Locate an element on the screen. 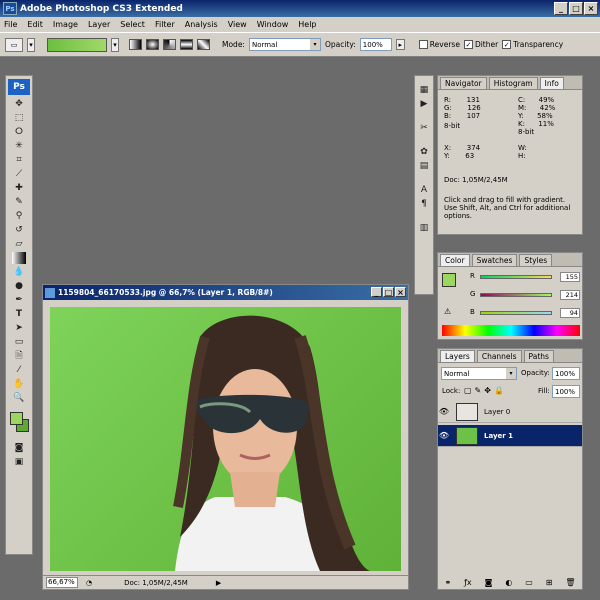 Image resolution: width=600 pixels, height=600 pixels. tab-info: Info is located at coordinates (551, 83).